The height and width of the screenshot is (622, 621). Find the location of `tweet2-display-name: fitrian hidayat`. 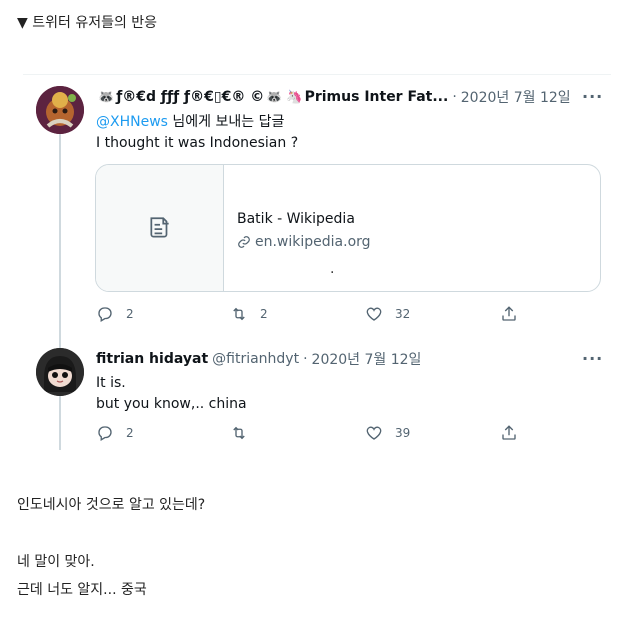

tweet2-display-name: fitrian hidayat is located at coordinates (152, 359).